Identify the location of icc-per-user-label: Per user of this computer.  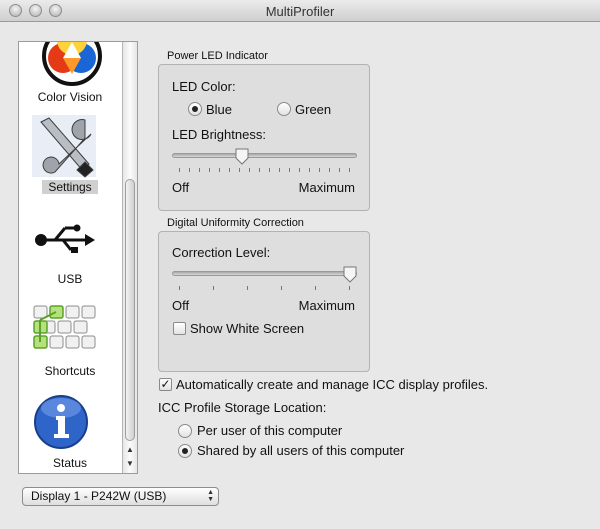
(270, 430).